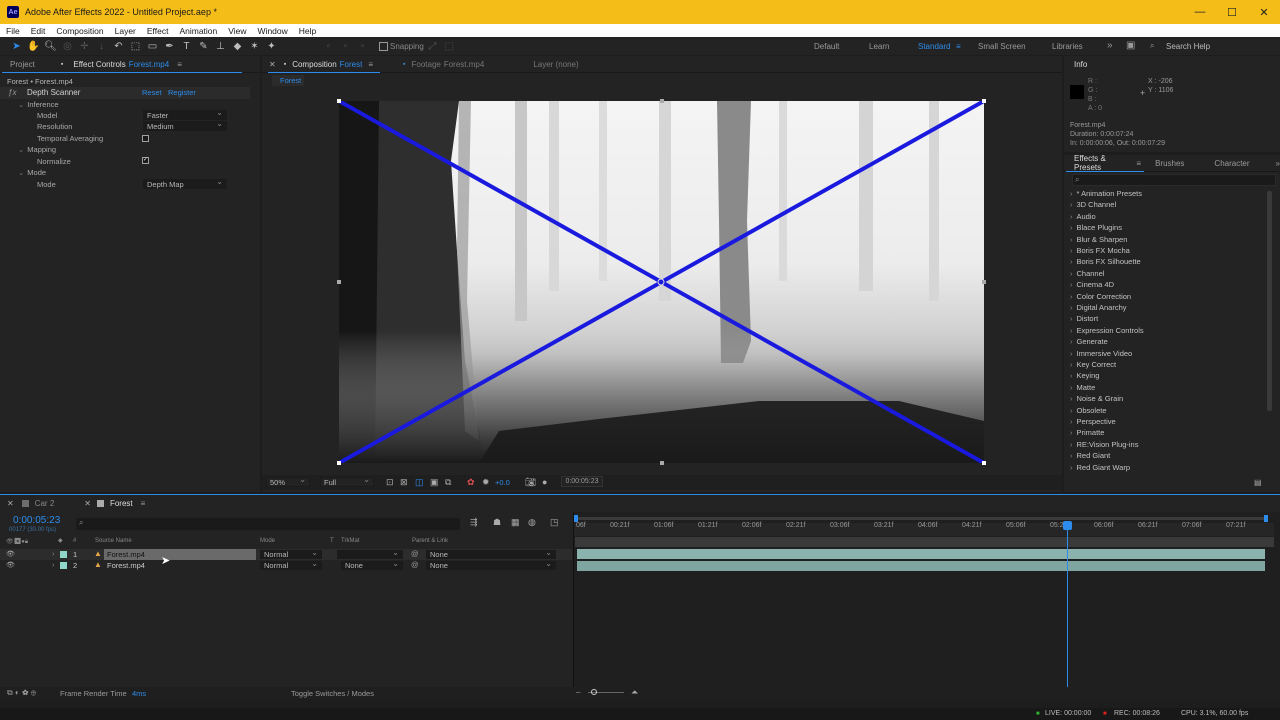  I want to click on fx-category: Cinema 4D, so click(1092, 285).